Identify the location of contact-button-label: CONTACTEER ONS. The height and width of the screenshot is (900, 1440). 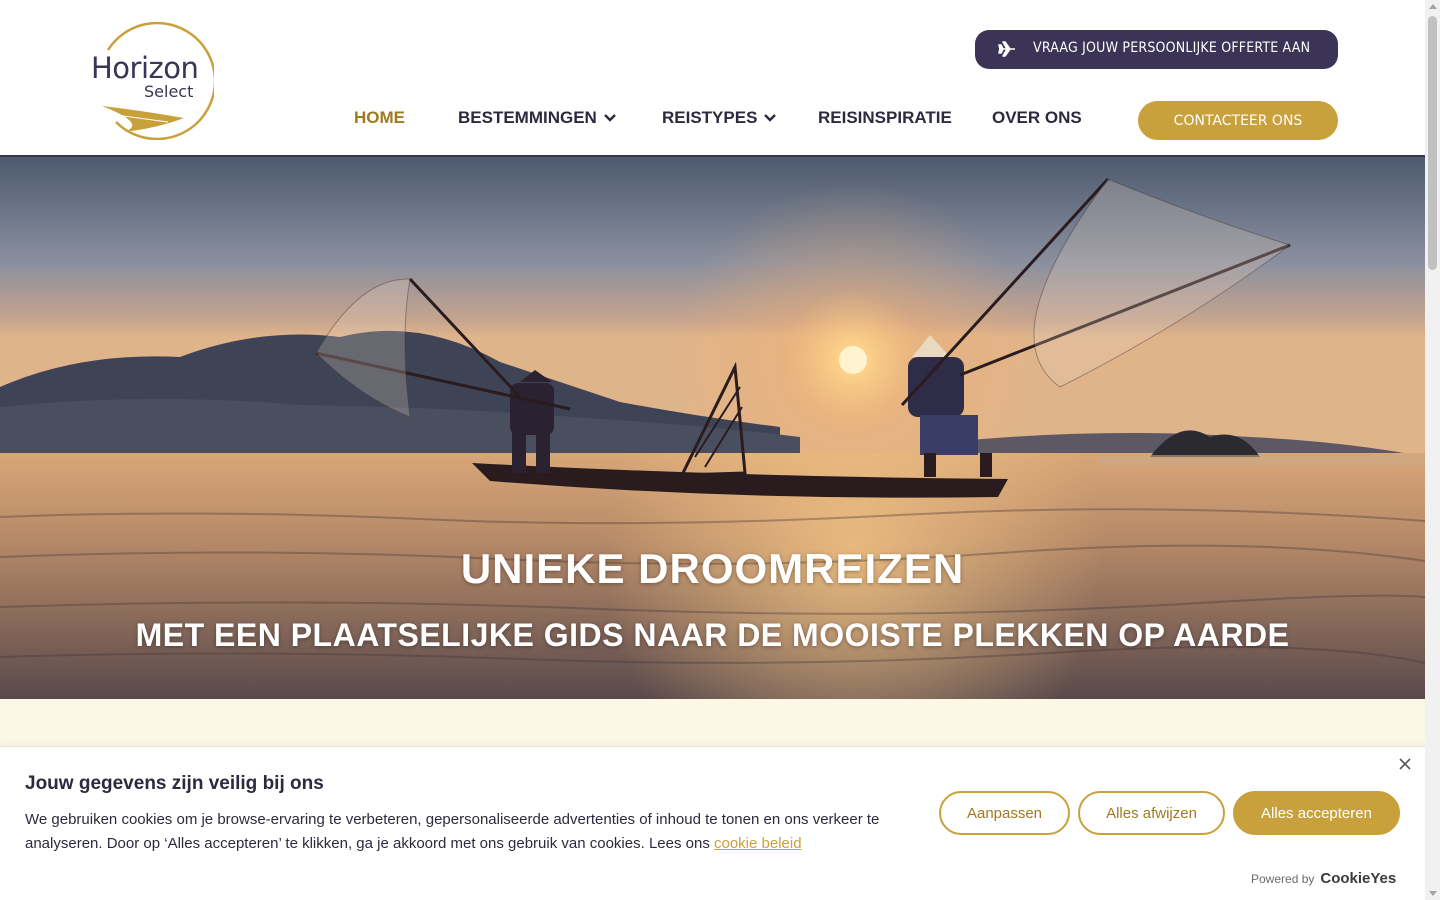
(1238, 120).